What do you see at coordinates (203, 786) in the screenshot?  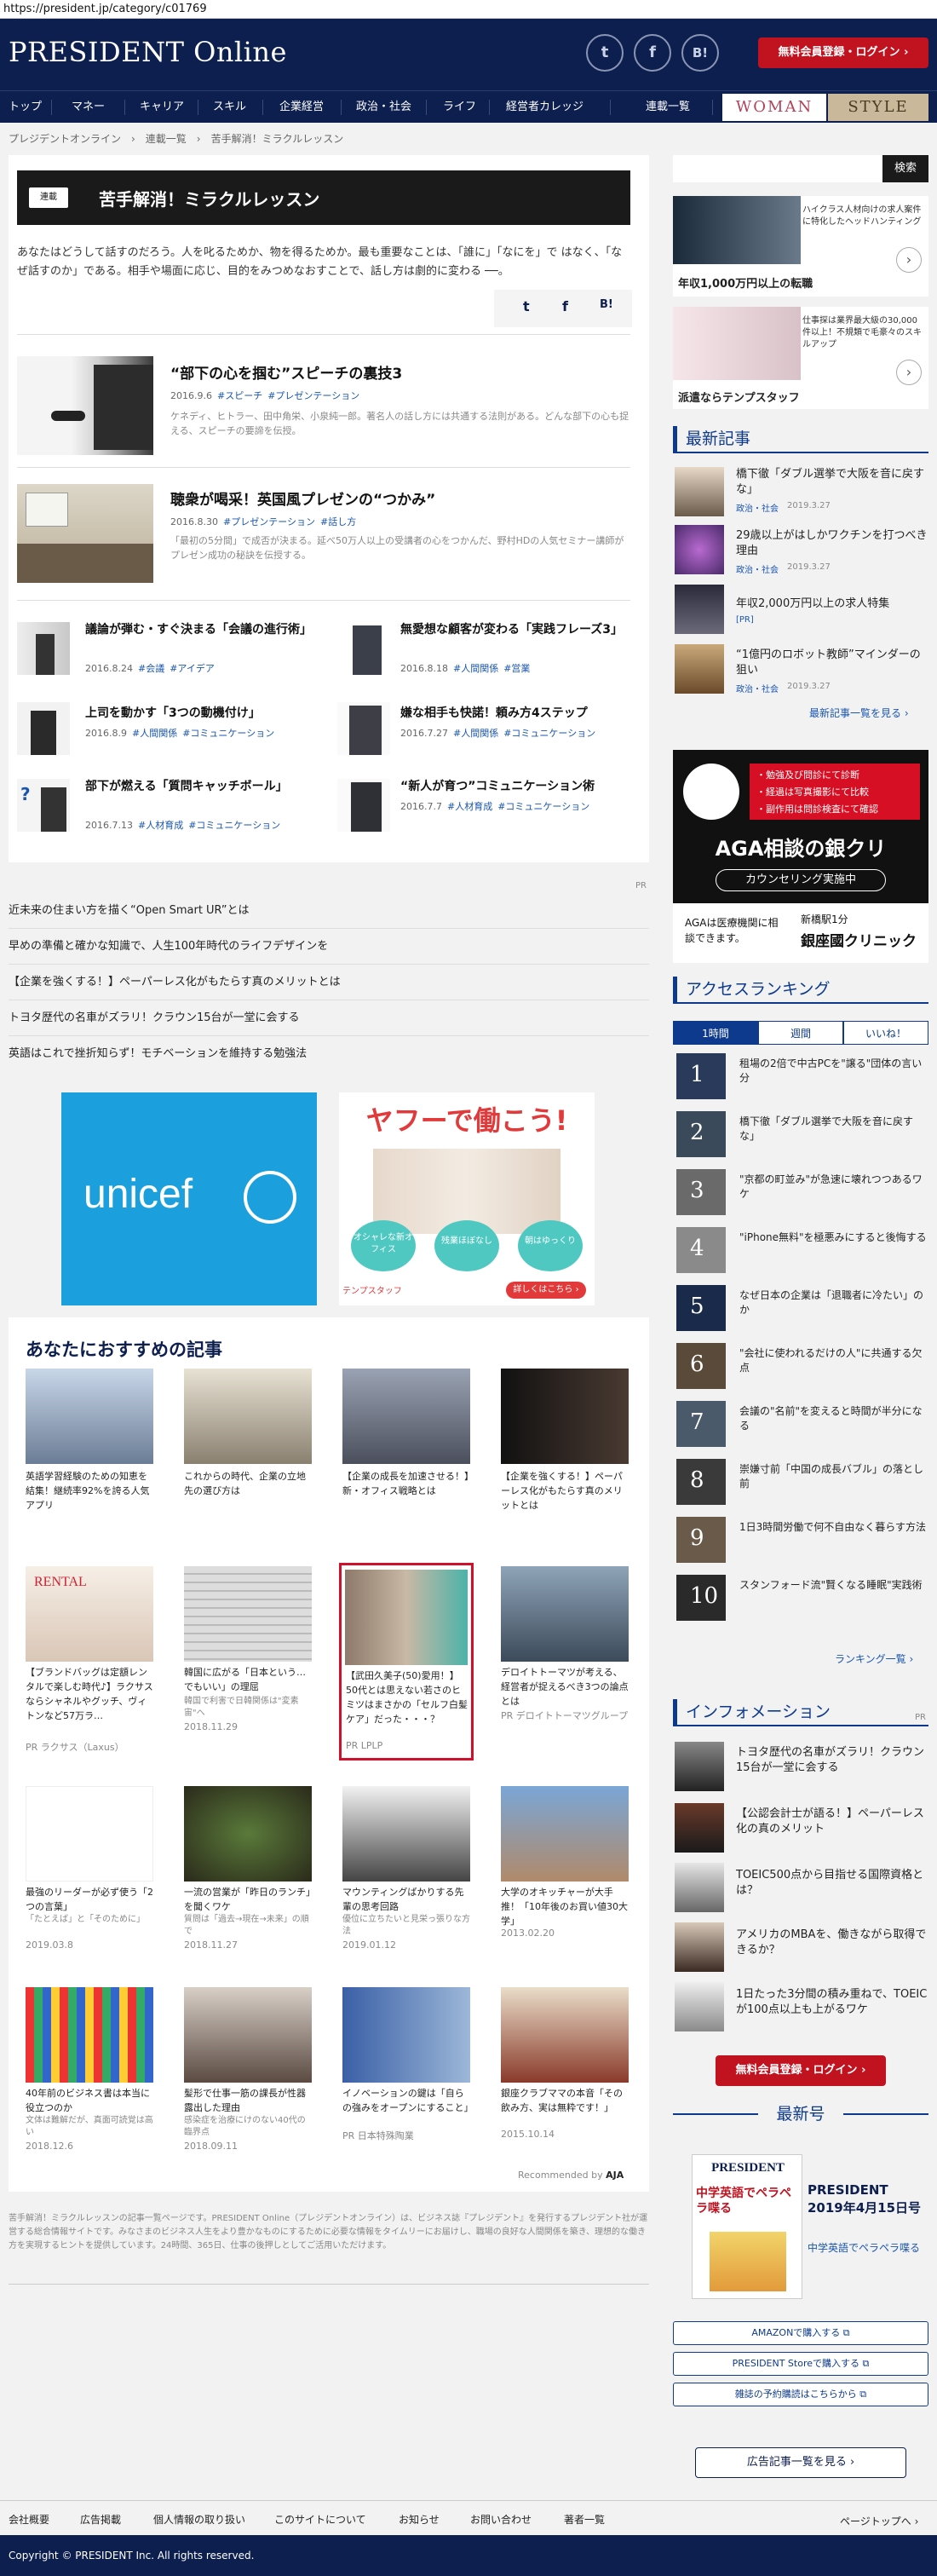 I see `article-title-5: 部下が燃える「質問キャッチボール」` at bounding box center [203, 786].